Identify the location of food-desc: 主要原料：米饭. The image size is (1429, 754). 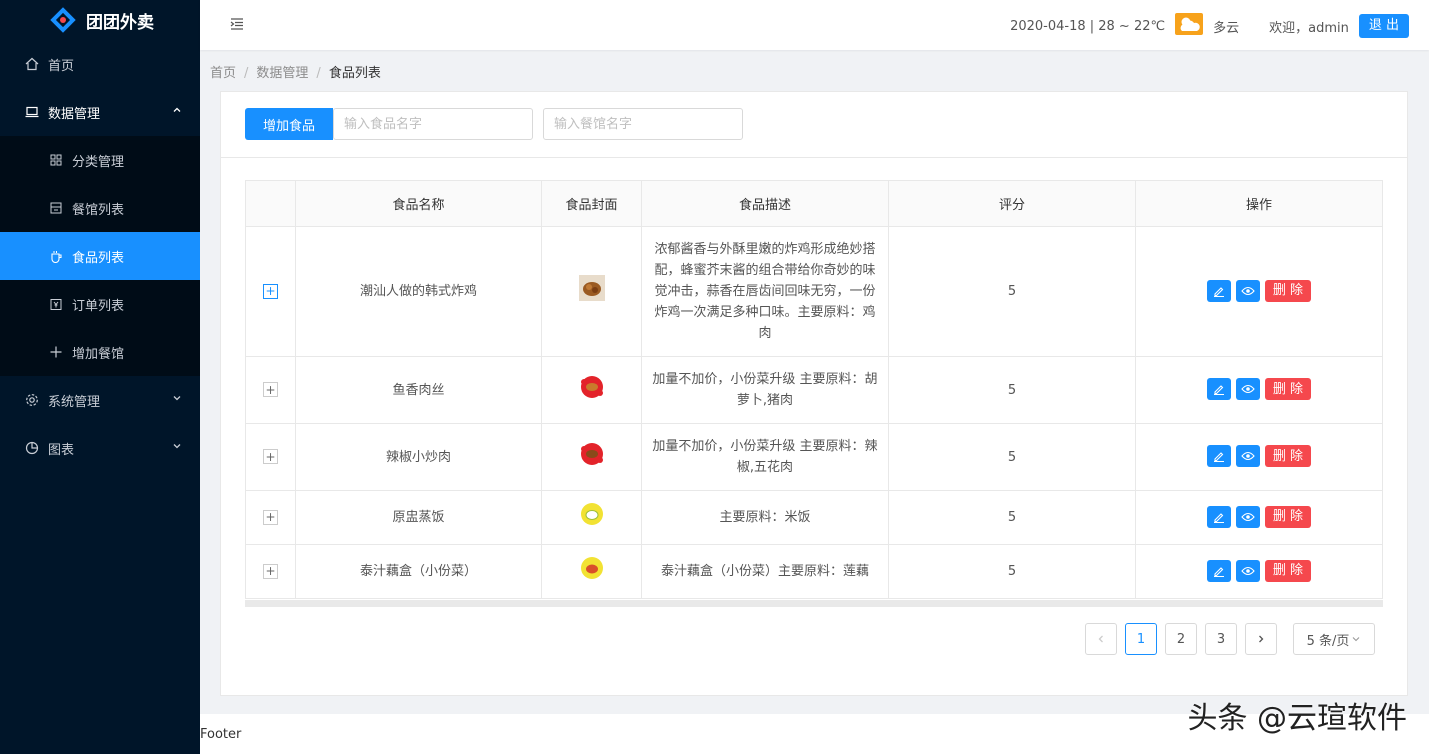
(765, 517).